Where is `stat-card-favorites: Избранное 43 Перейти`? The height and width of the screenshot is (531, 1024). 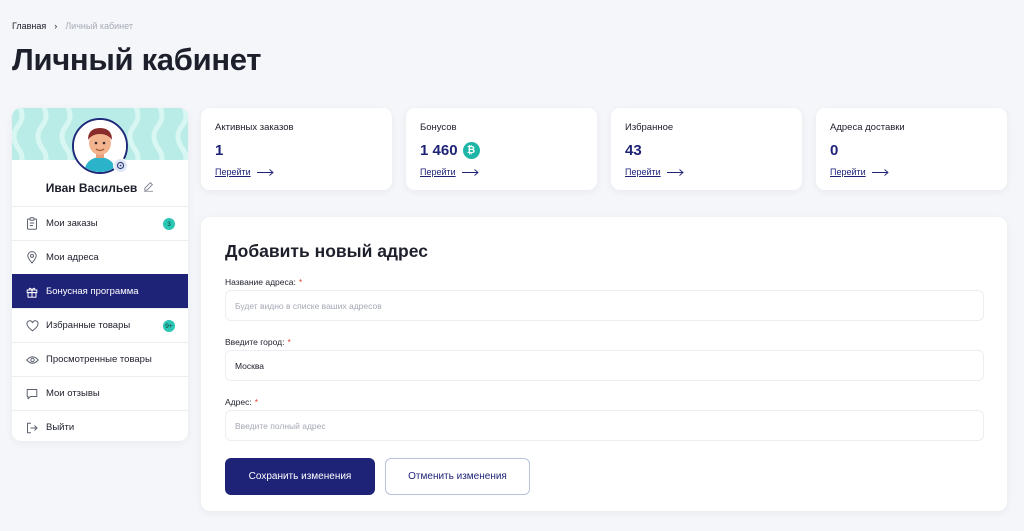
stat-card-favorites: Избранное 43 Перейти is located at coordinates (706, 149).